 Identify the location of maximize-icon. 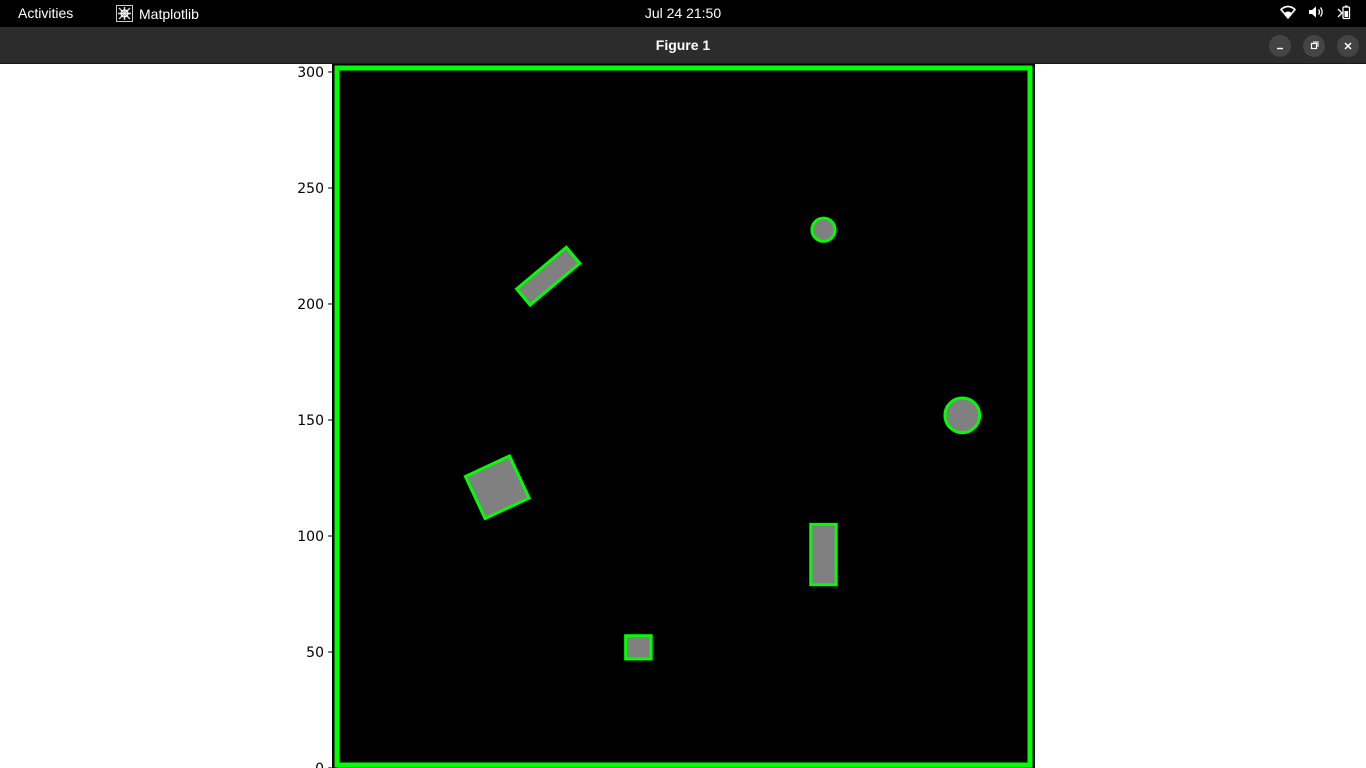
(1314, 45).